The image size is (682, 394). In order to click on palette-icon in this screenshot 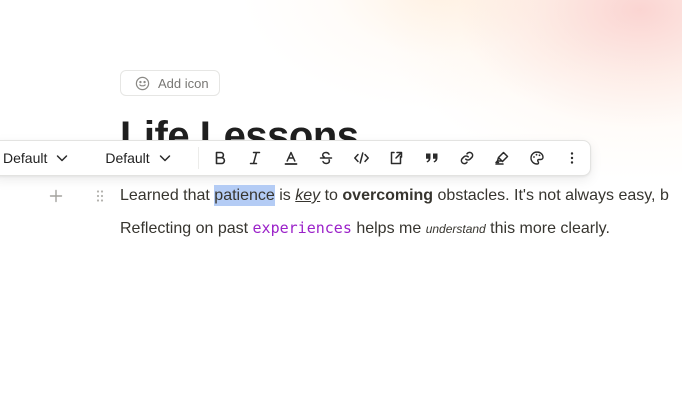, I will do `click(537, 158)`.